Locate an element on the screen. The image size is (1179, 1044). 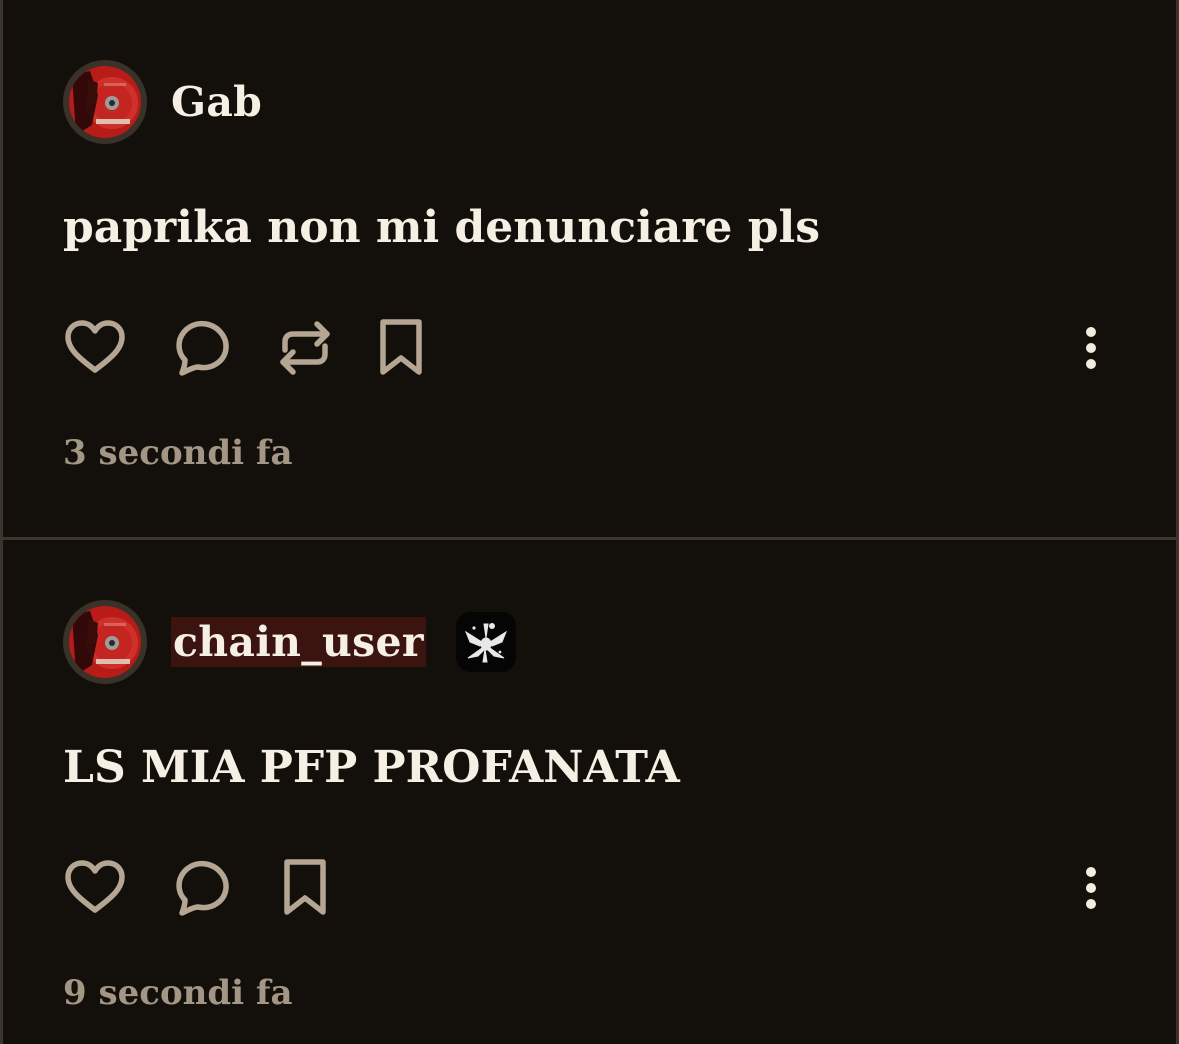
soldier-badge-icon is located at coordinates (485, 643).